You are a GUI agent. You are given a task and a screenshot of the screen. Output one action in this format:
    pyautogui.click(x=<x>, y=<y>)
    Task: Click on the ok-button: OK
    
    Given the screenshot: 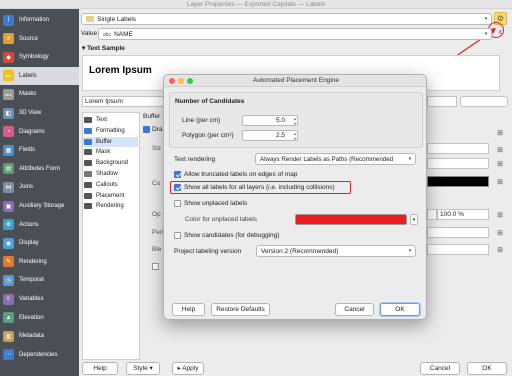 What is the action you would take?
    pyautogui.click(x=487, y=368)
    